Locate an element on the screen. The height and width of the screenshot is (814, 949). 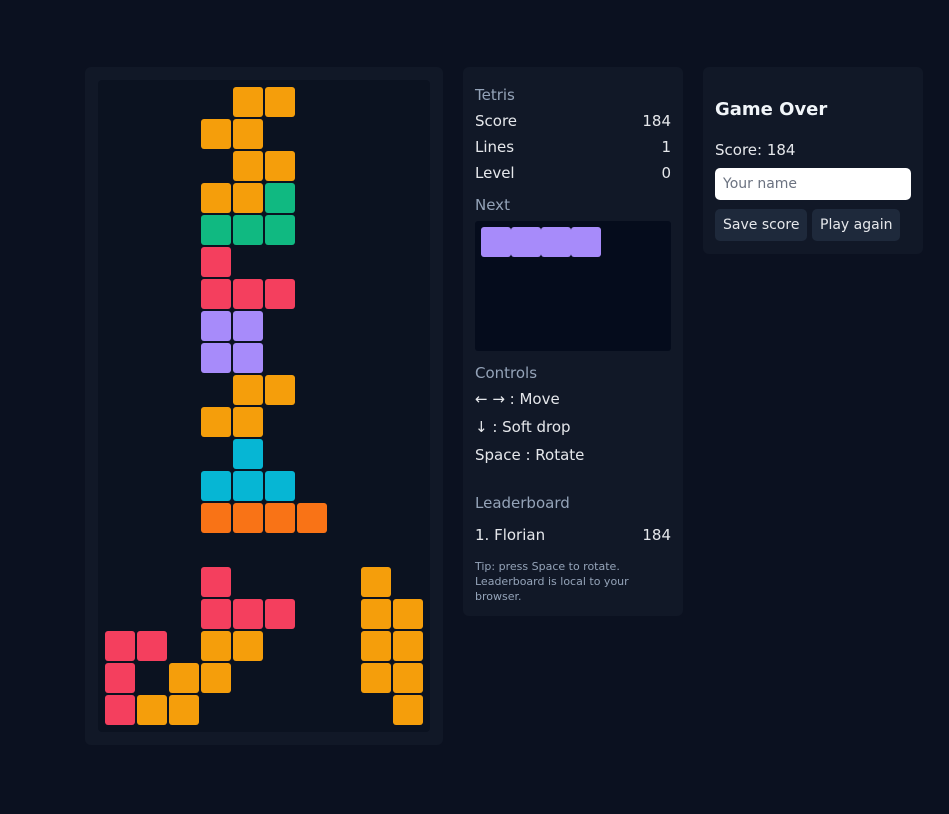
score-label: Score is located at coordinates (496, 121).